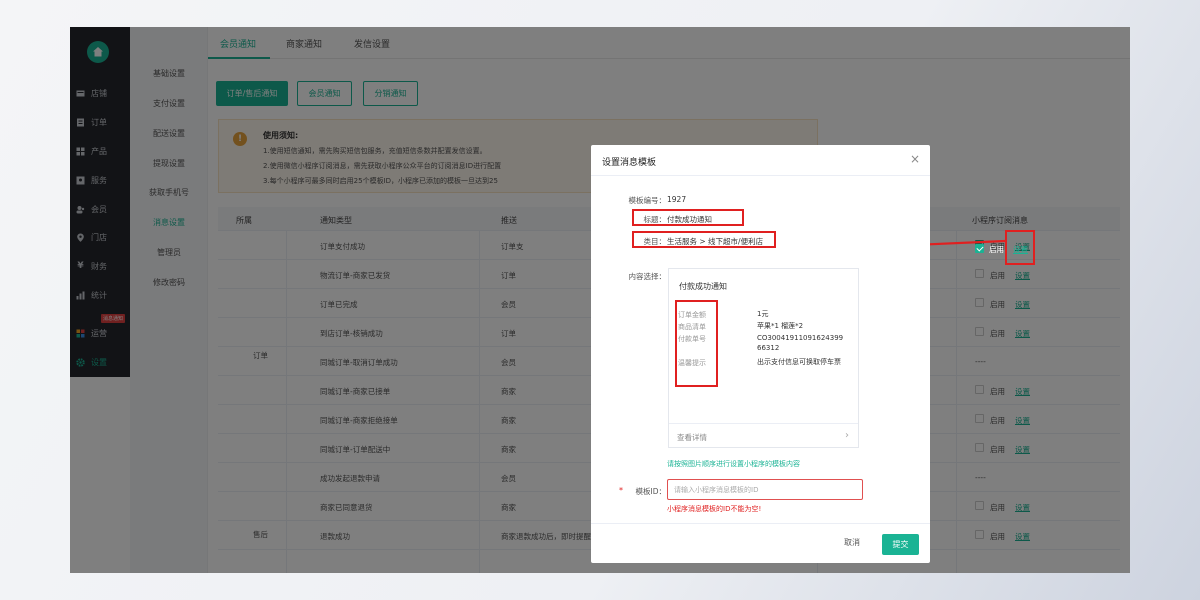 Image resolution: width=1200 pixels, height=600 pixels. Describe the element at coordinates (629, 163) in the screenshot. I see `modal-title: 设置消息模板` at that location.